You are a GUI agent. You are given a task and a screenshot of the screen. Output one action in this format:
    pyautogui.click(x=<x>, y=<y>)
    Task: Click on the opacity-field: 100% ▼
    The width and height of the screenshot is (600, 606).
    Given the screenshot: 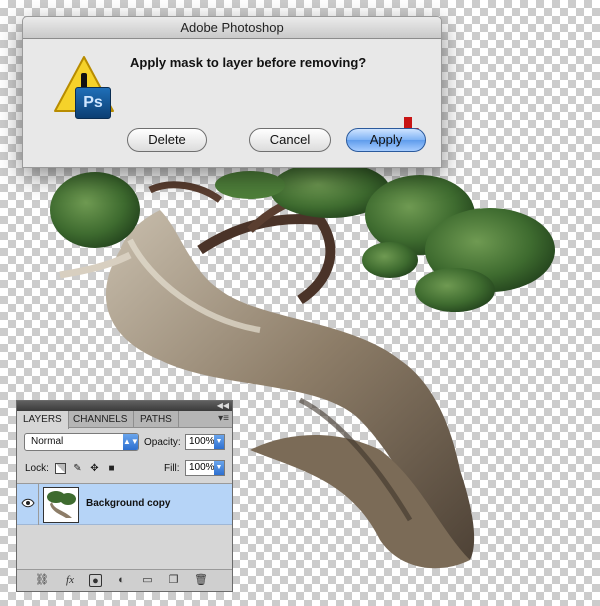 What is the action you would take?
    pyautogui.click(x=205, y=442)
    